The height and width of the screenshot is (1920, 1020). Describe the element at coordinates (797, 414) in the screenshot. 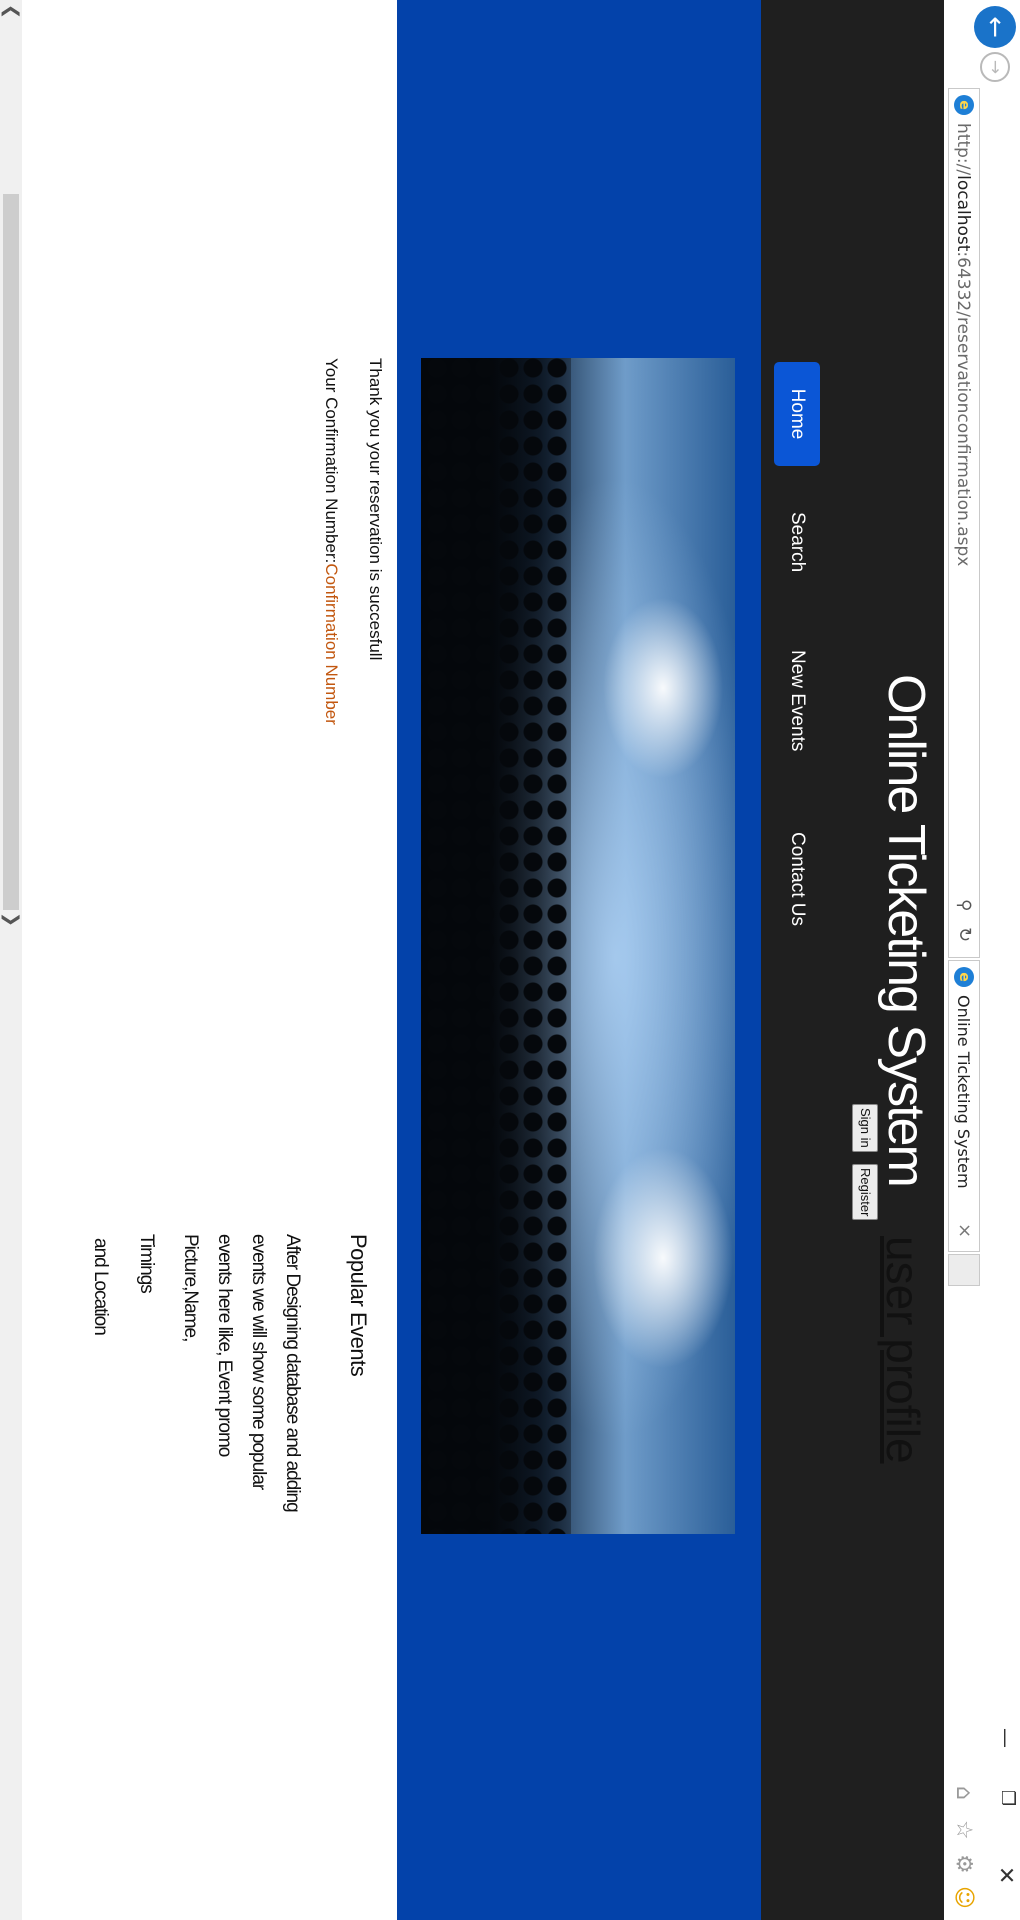

I see `nav-item-home: Home` at that location.